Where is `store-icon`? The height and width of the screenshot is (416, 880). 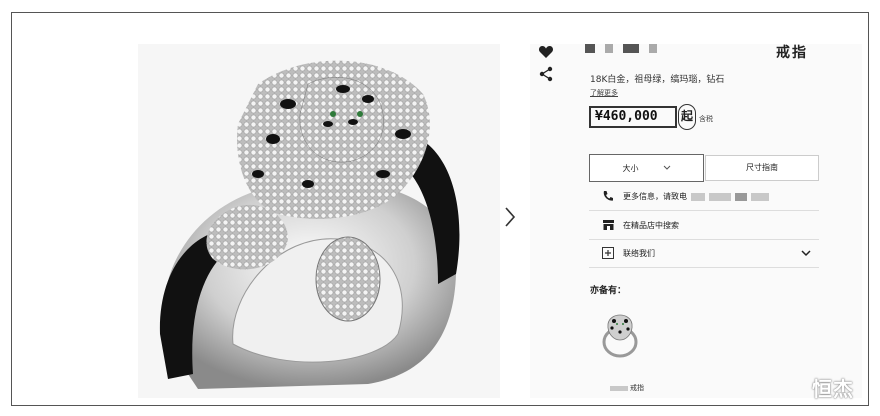
store-icon is located at coordinates (608, 226).